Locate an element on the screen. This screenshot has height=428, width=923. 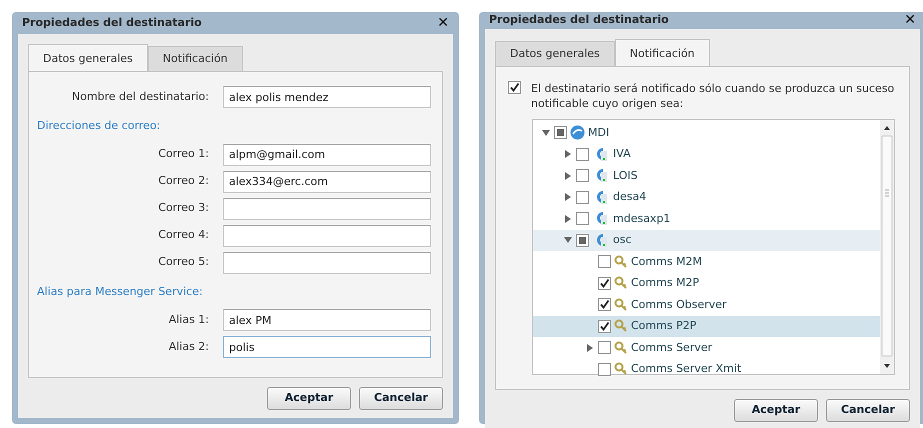
tree-row: Comms Server is located at coordinates (706, 347).